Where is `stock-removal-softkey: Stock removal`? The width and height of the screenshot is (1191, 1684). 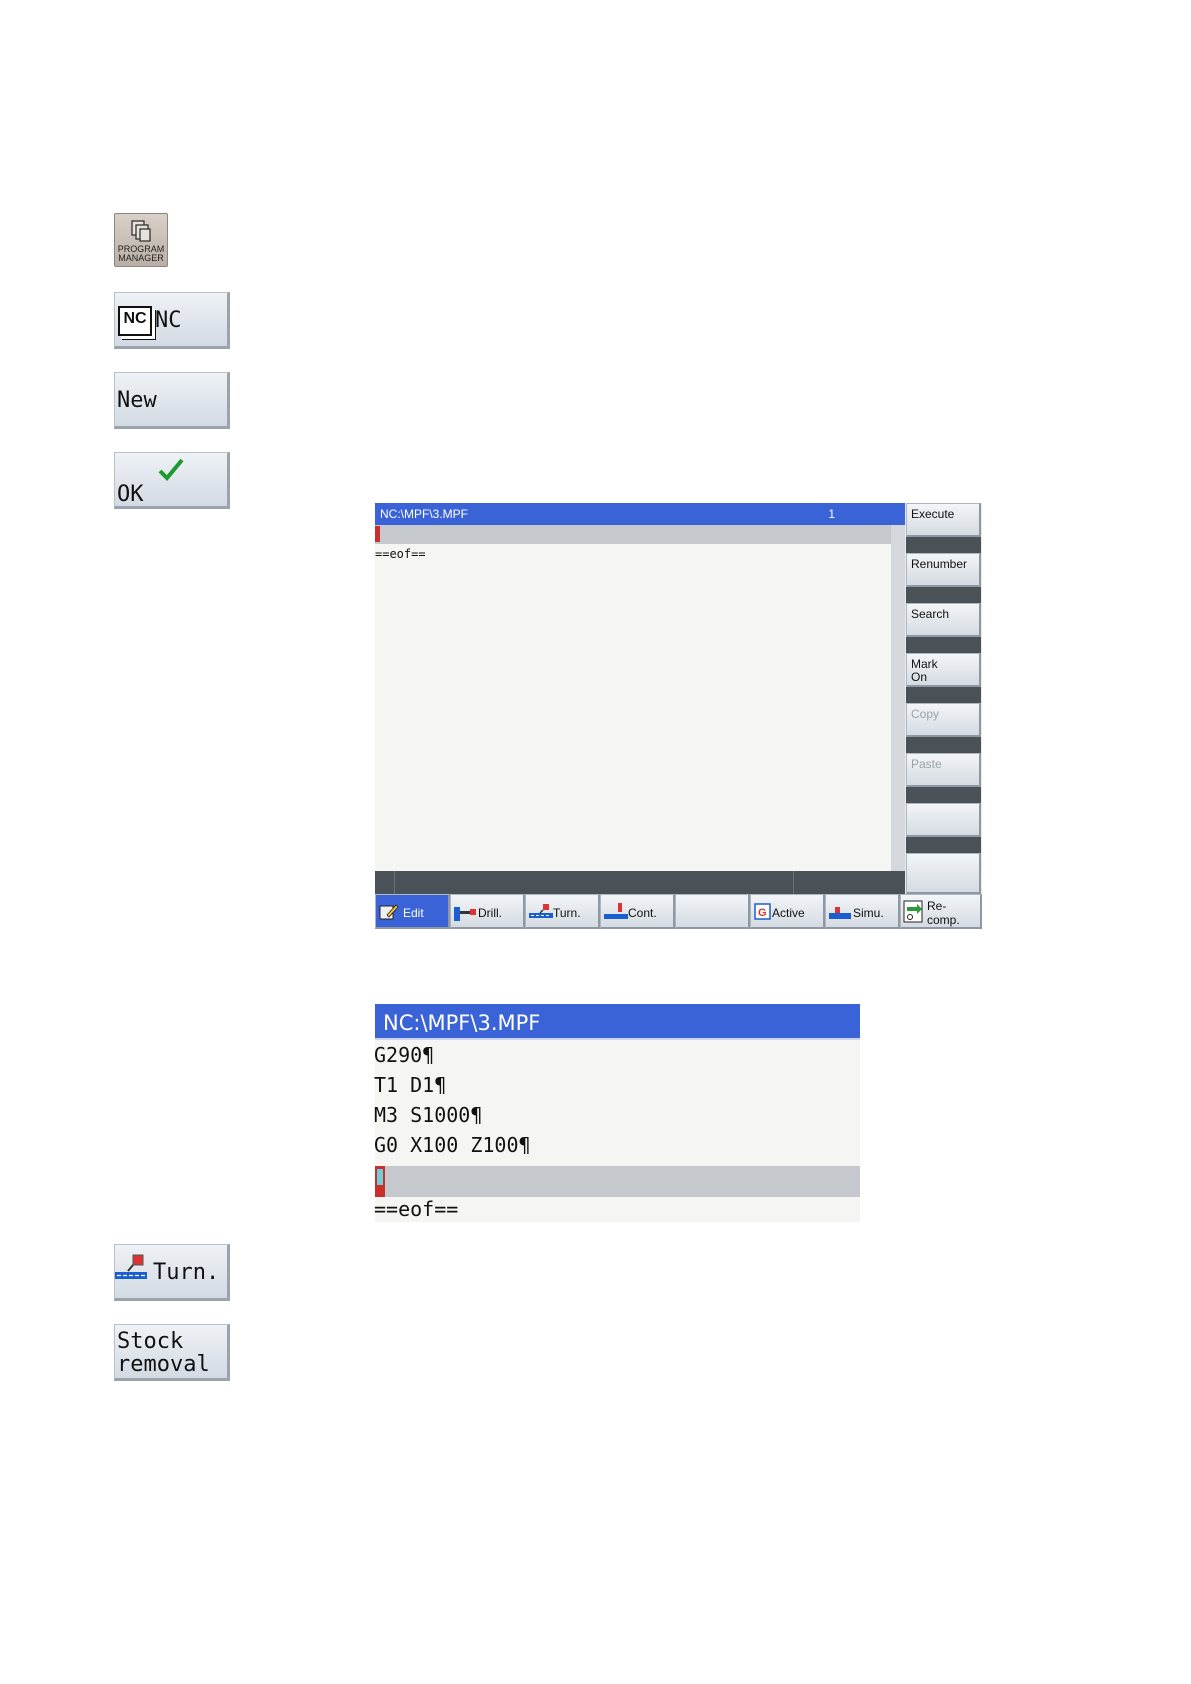
stock-removal-softkey: Stock removal is located at coordinates (172, 1352).